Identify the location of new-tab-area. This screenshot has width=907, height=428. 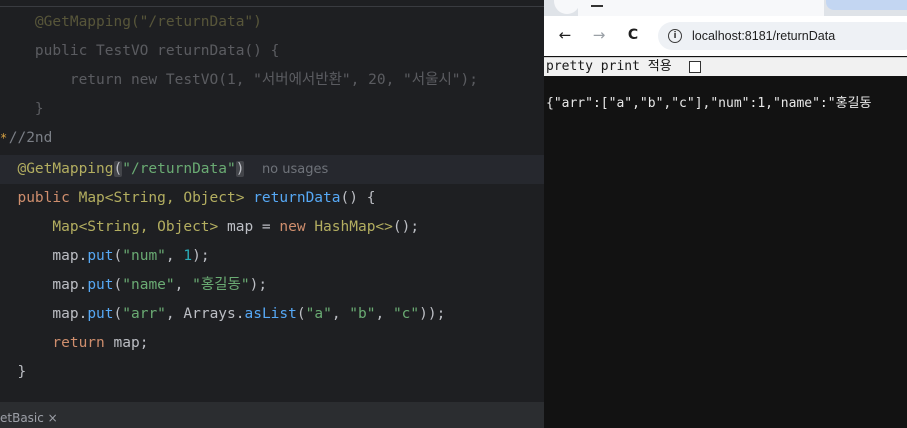
(866, 5).